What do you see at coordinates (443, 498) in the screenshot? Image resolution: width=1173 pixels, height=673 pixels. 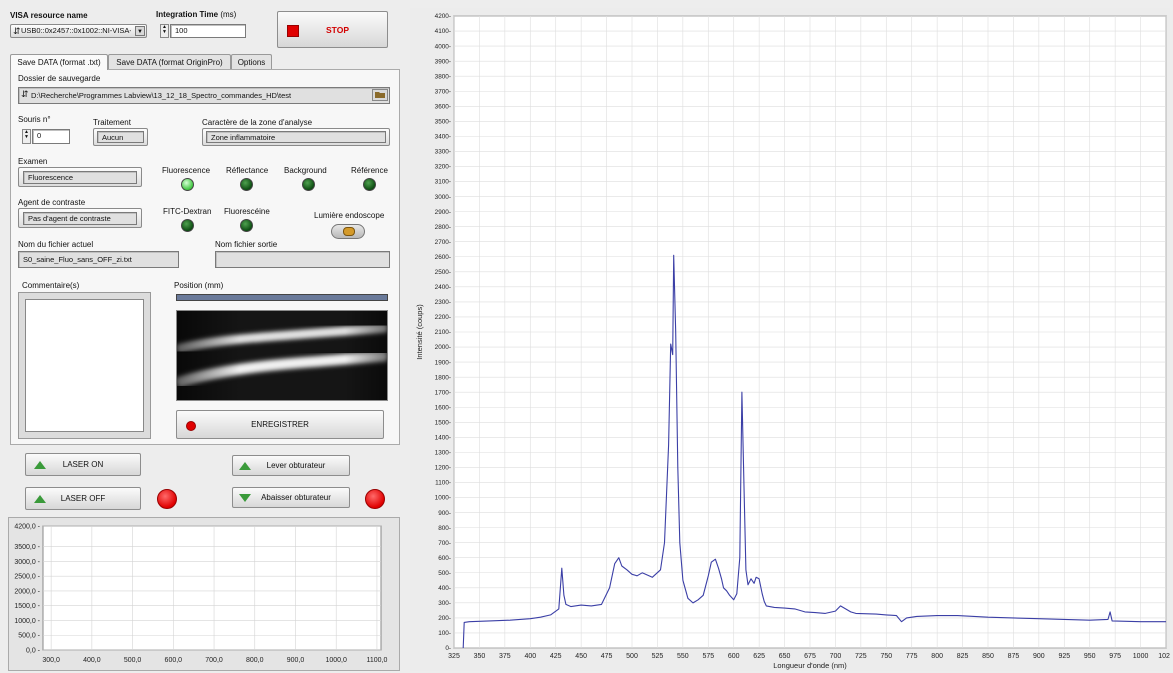 I see `y-tick-label: 1000-` at bounding box center [443, 498].